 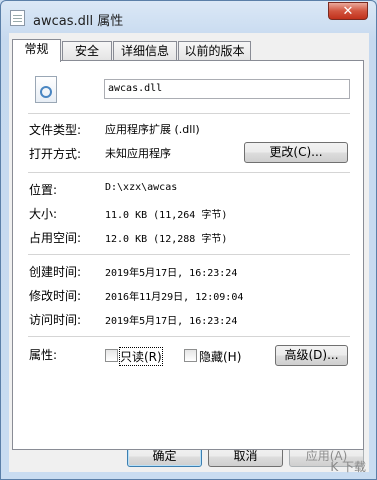 I want to click on readonly-checkbox: 只读(R), so click(x=136, y=356).